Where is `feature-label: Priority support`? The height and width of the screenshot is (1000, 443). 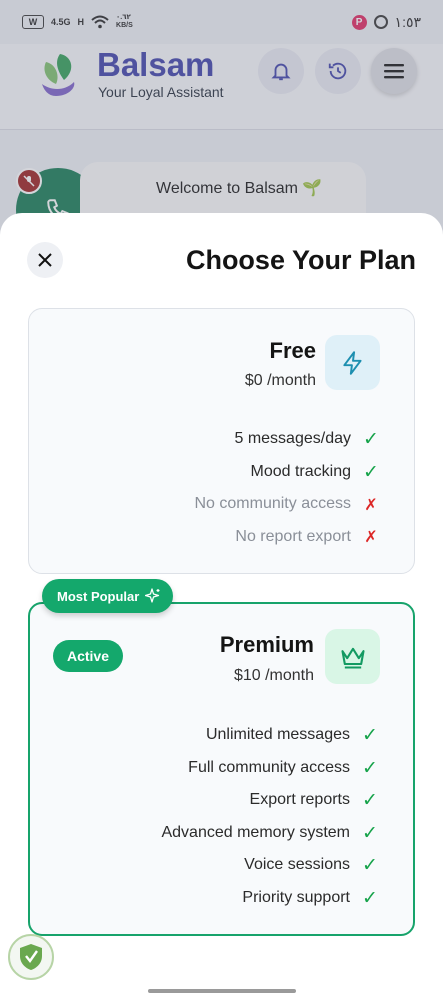
feature-label: Priority support is located at coordinates (296, 897).